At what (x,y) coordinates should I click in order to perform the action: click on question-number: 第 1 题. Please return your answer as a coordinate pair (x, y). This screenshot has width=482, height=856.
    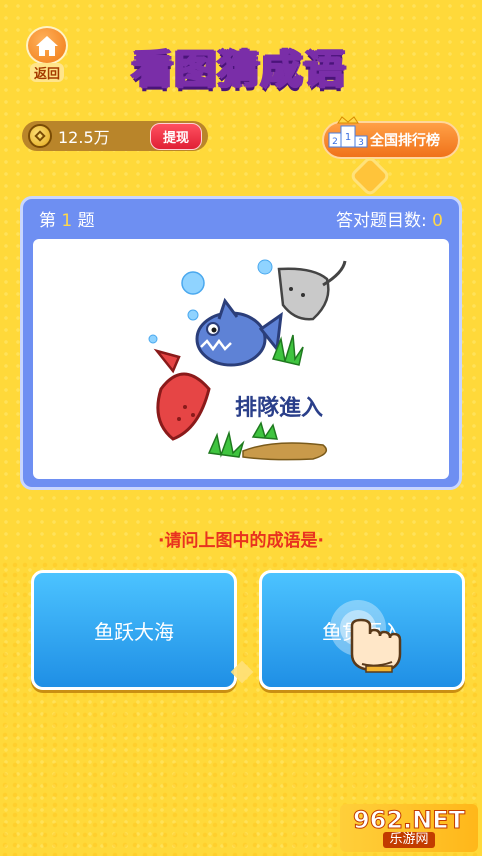
    Looking at the image, I should click on (67, 220).